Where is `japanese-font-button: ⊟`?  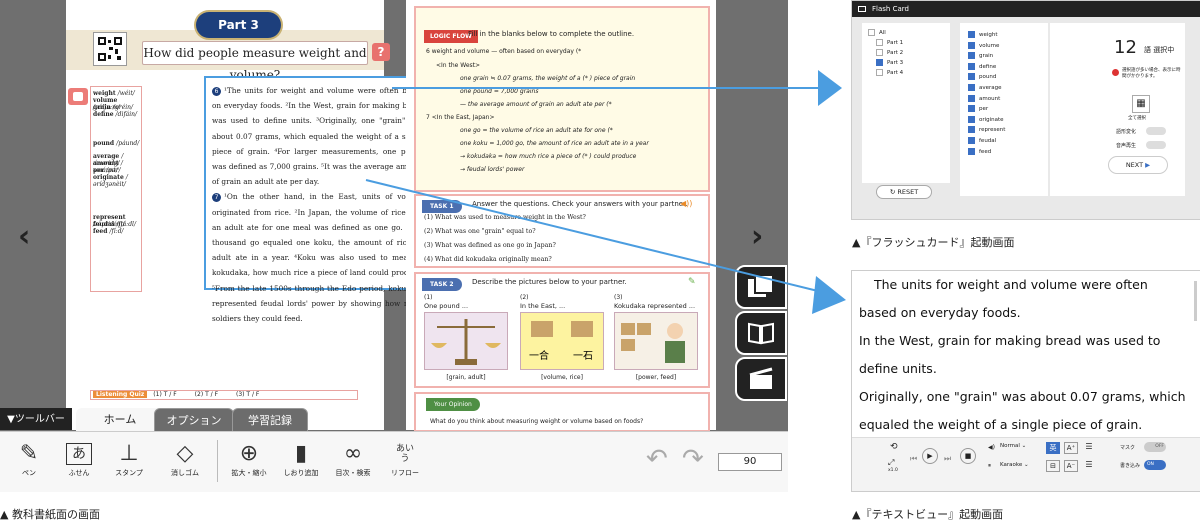 japanese-font-button: ⊟ is located at coordinates (1053, 466).